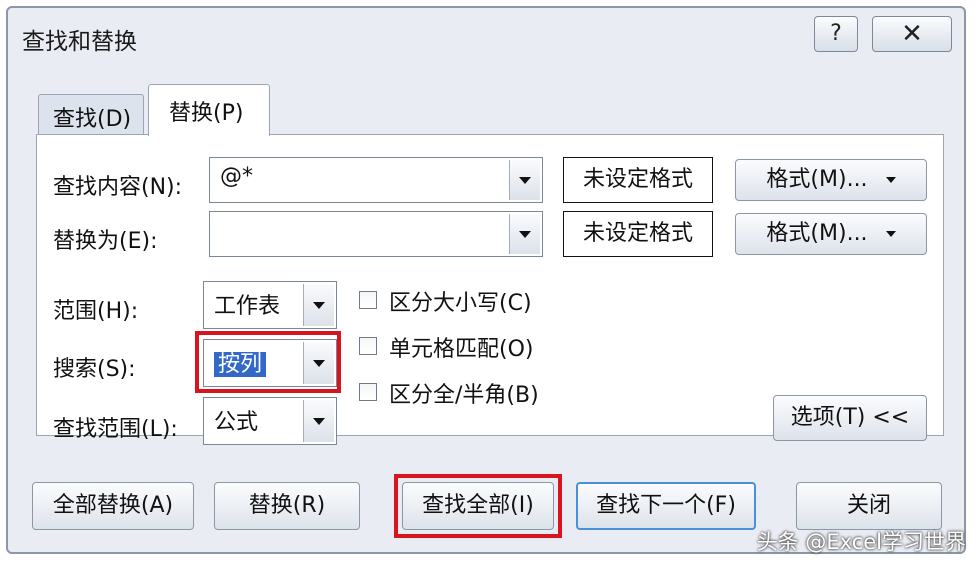  I want to click on search-highlight-box, so click(268, 362).